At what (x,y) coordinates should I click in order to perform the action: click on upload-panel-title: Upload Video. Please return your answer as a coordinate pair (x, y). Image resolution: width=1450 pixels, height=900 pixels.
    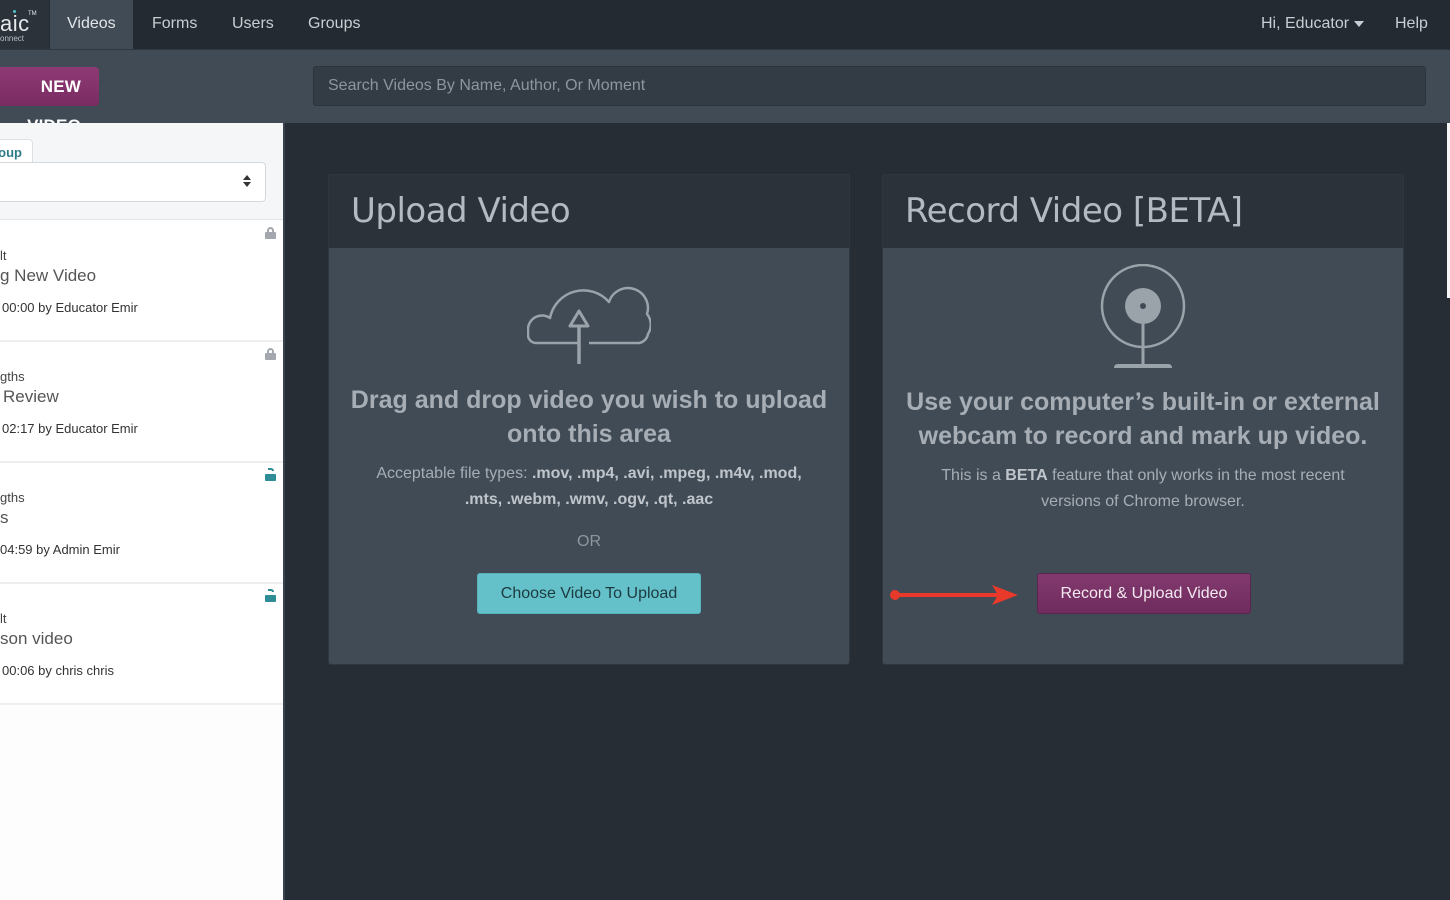
    Looking at the image, I should click on (589, 211).